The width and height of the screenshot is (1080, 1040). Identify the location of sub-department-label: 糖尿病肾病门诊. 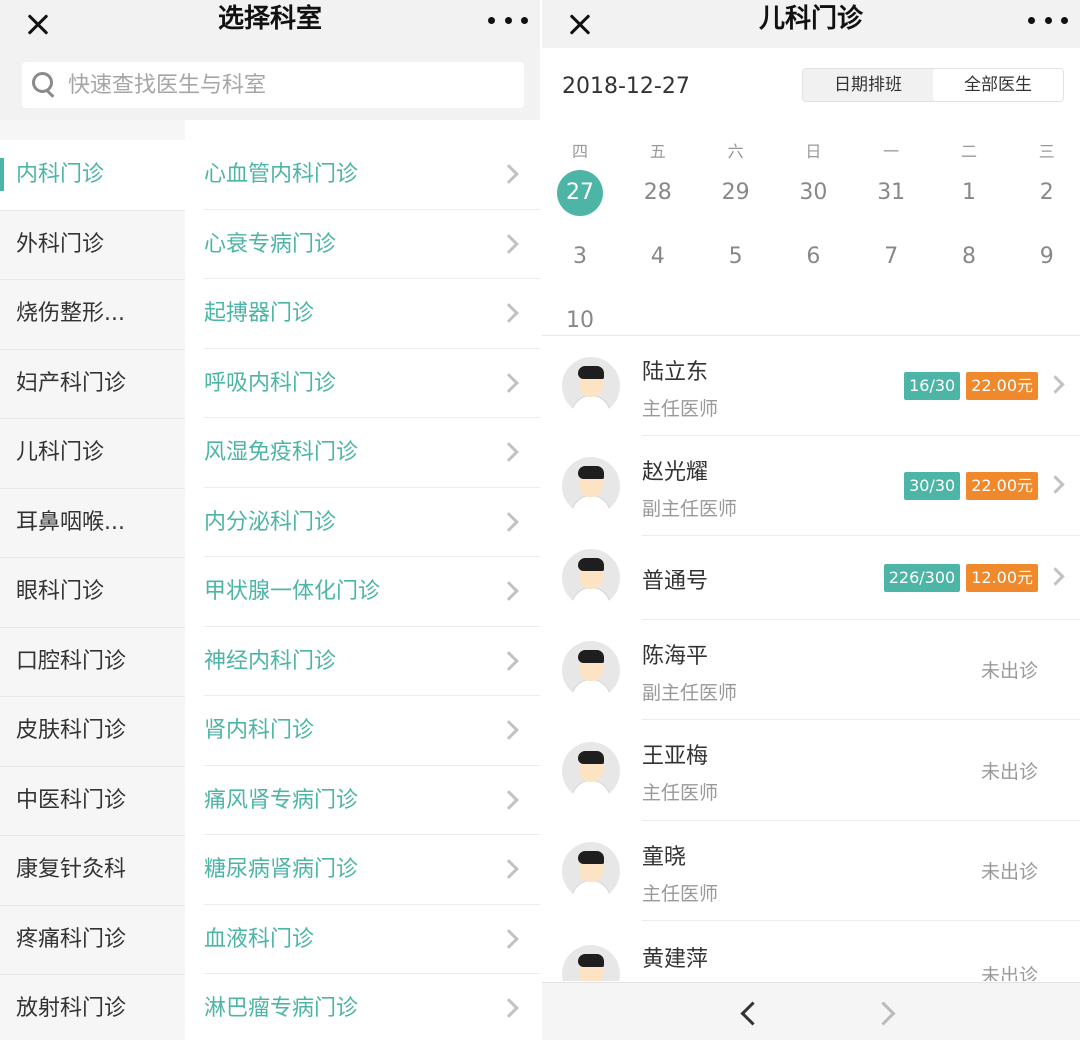
(281, 869).